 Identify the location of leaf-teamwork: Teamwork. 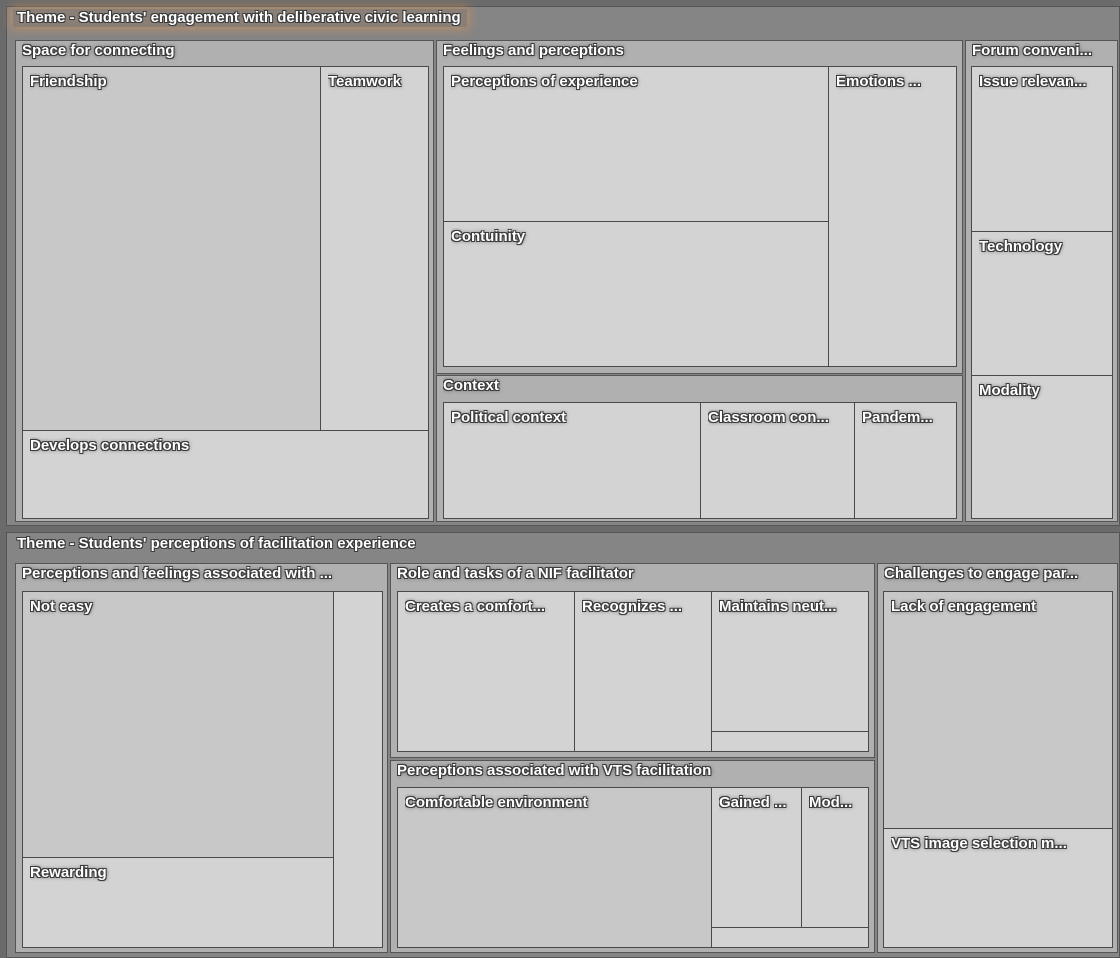
(374, 248).